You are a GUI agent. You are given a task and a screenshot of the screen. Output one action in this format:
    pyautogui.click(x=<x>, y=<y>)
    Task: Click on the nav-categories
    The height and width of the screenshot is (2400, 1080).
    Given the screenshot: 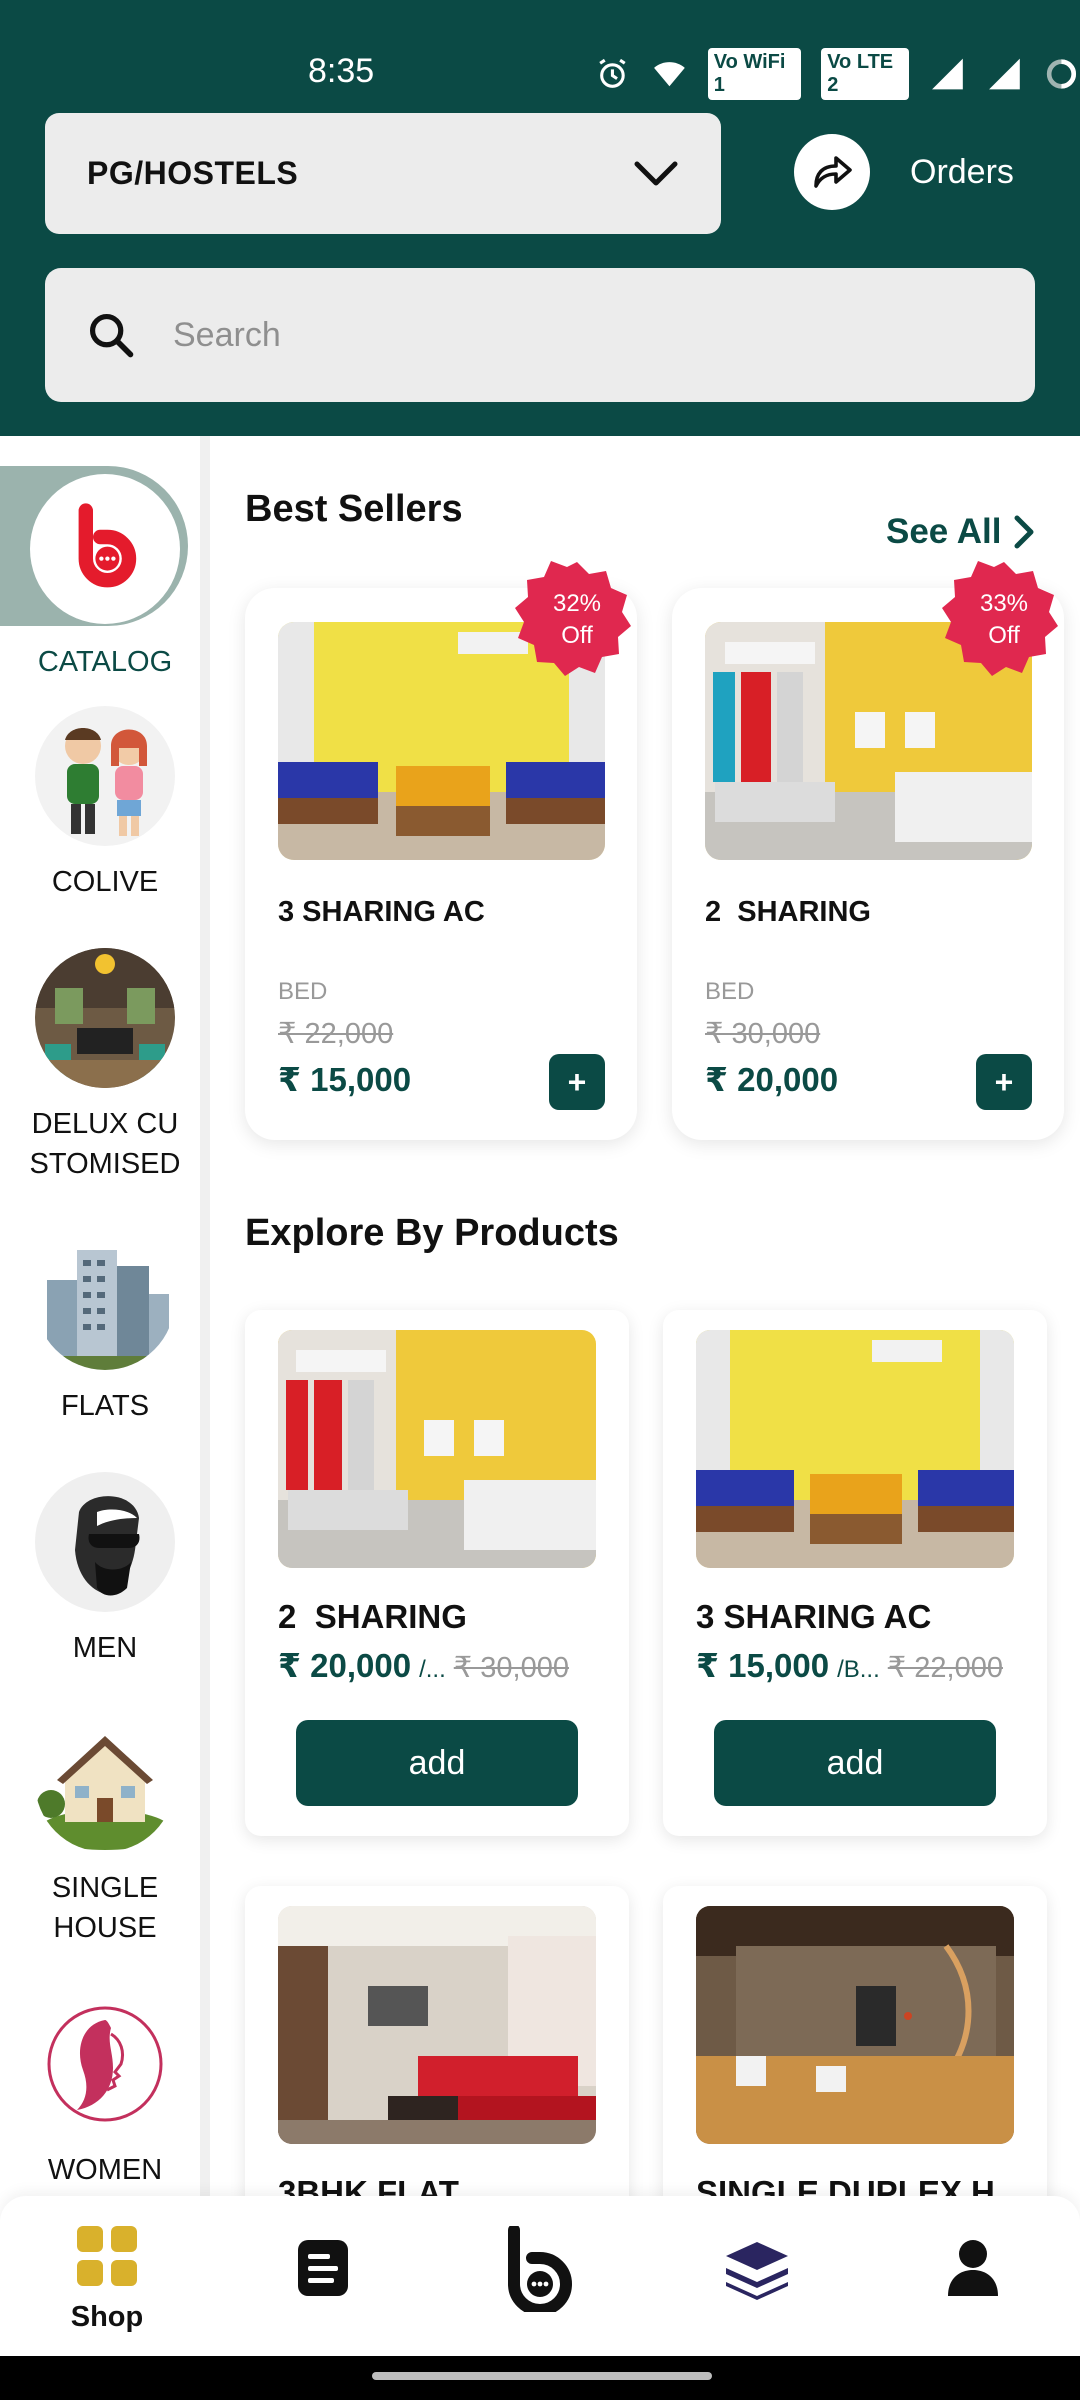 What is the action you would take?
    pyautogui.click(x=757, y=2272)
    